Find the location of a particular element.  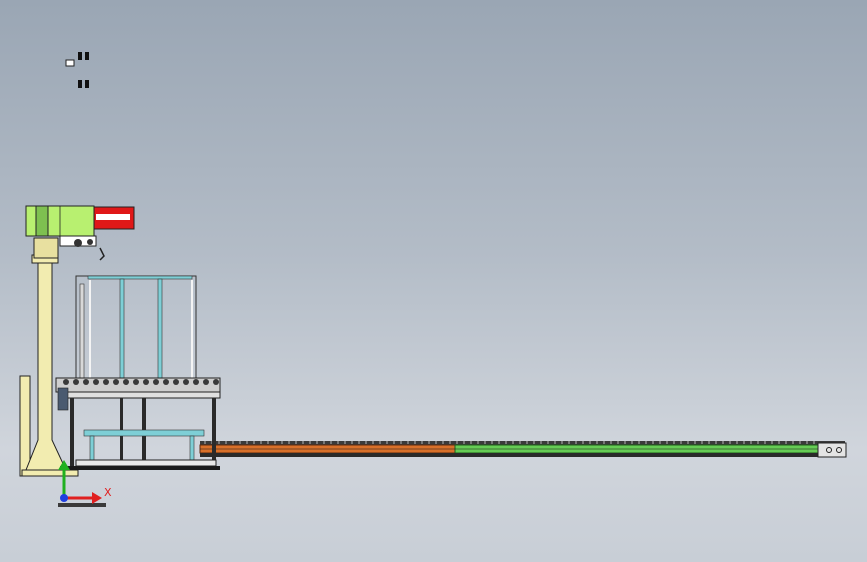

triad-z-axis is located at coordinates (64, 498).